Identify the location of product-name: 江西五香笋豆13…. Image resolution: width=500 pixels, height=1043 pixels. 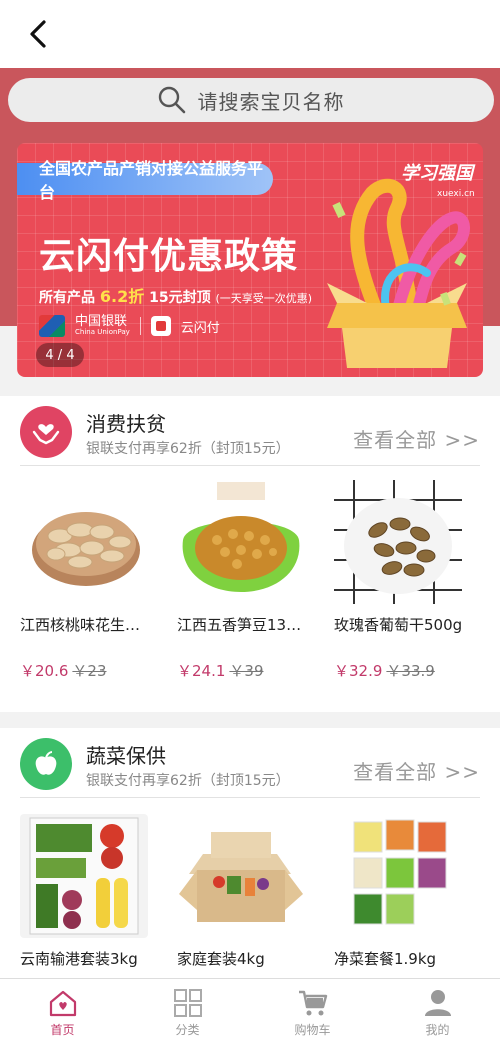
(239, 625).